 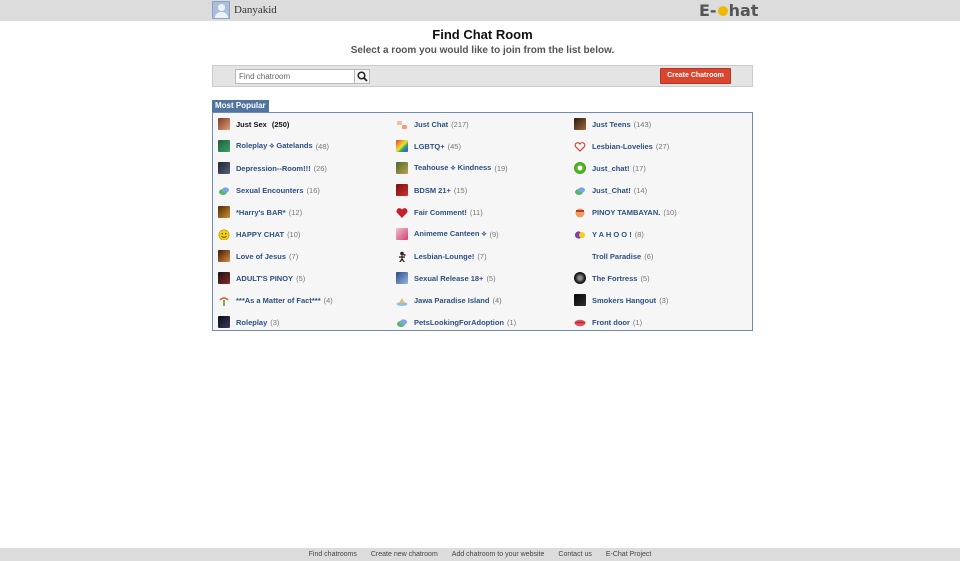 What do you see at coordinates (432, 124) in the screenshot?
I see `room-item: Just Chat (217)` at bounding box center [432, 124].